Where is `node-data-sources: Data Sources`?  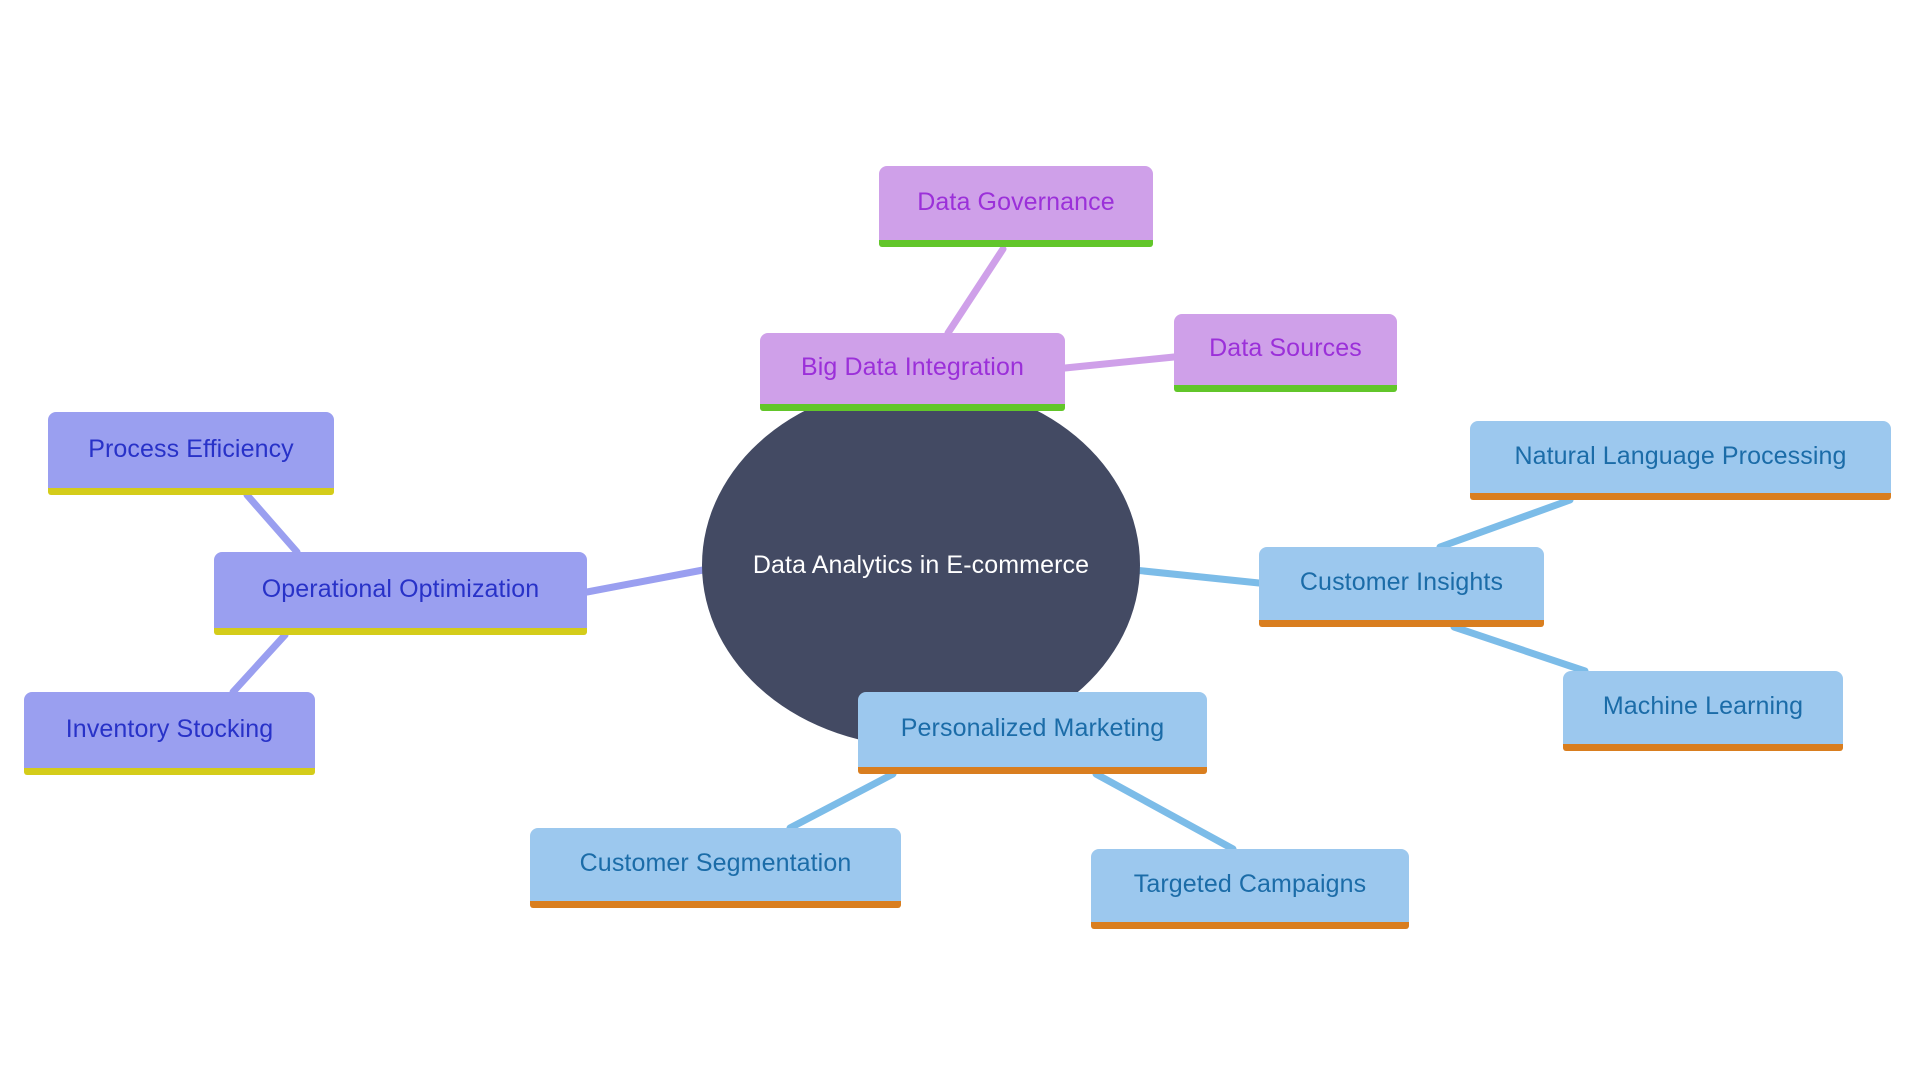
node-data-sources: Data Sources is located at coordinates (1285, 353).